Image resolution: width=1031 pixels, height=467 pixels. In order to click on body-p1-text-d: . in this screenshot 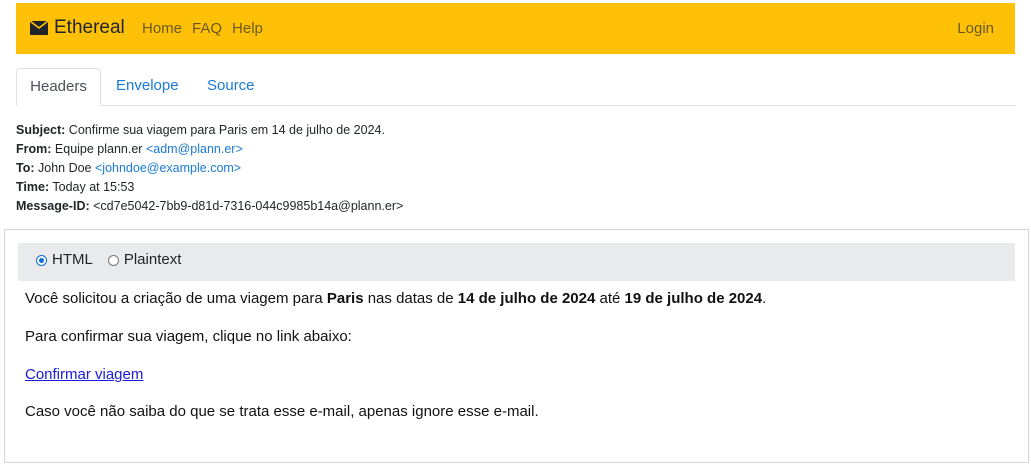, I will do `click(764, 298)`.